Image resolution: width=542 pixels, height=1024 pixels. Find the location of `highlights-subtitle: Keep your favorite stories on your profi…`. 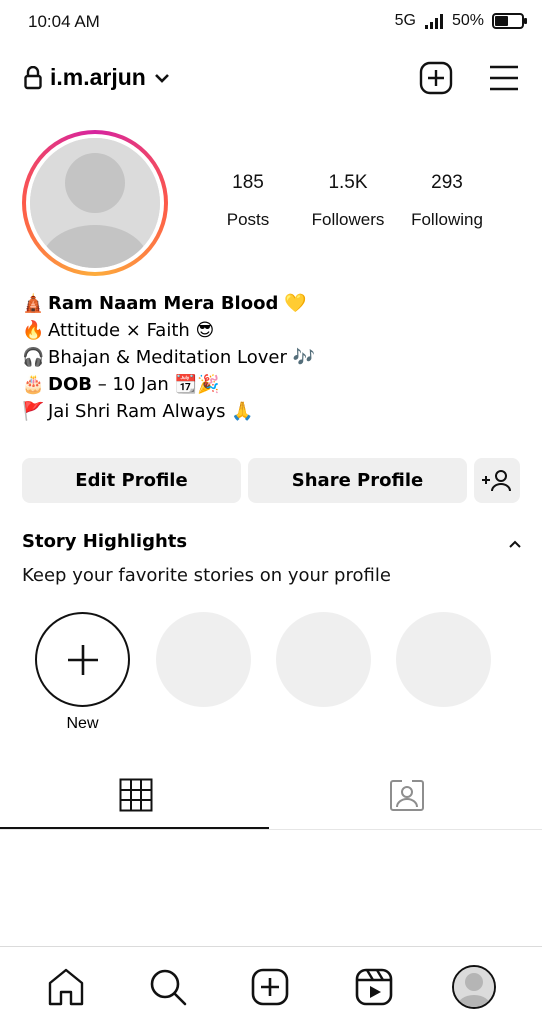

highlights-subtitle: Keep your favorite stories on your profi… is located at coordinates (206, 575).